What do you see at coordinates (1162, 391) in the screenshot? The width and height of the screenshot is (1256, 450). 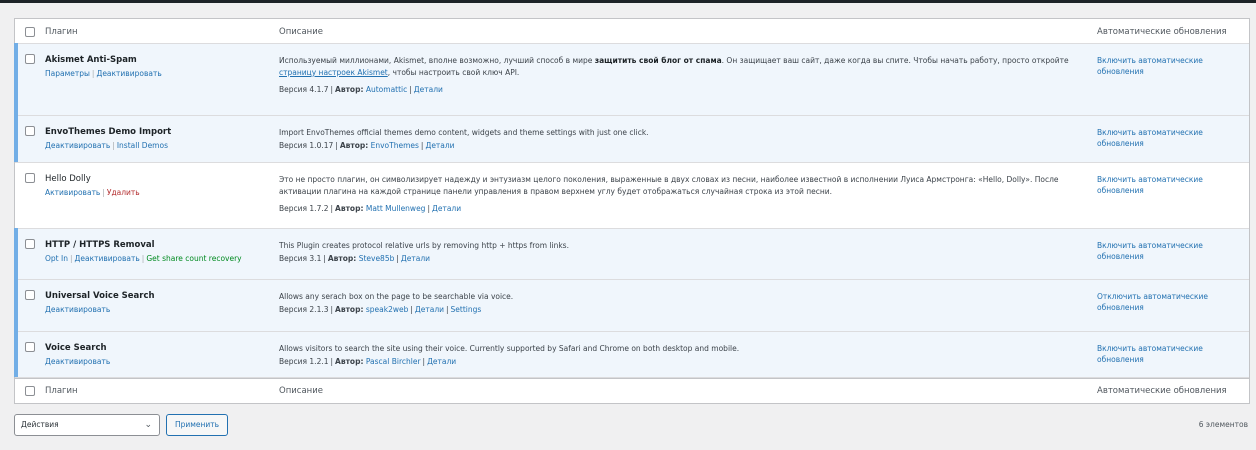 I see `column-auto-updates-footer: Автоматические обновления` at bounding box center [1162, 391].